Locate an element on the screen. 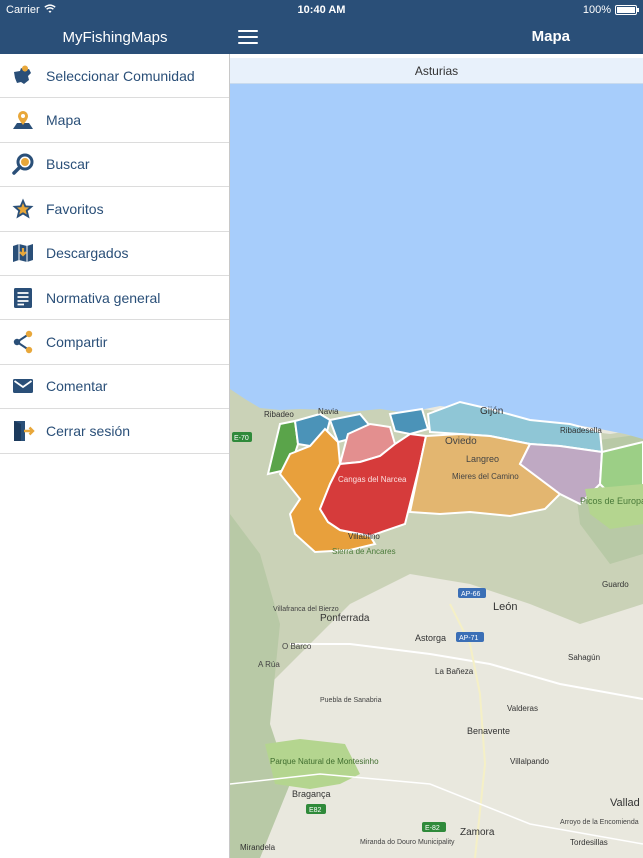  community-map-icon is located at coordinates (23, 76).